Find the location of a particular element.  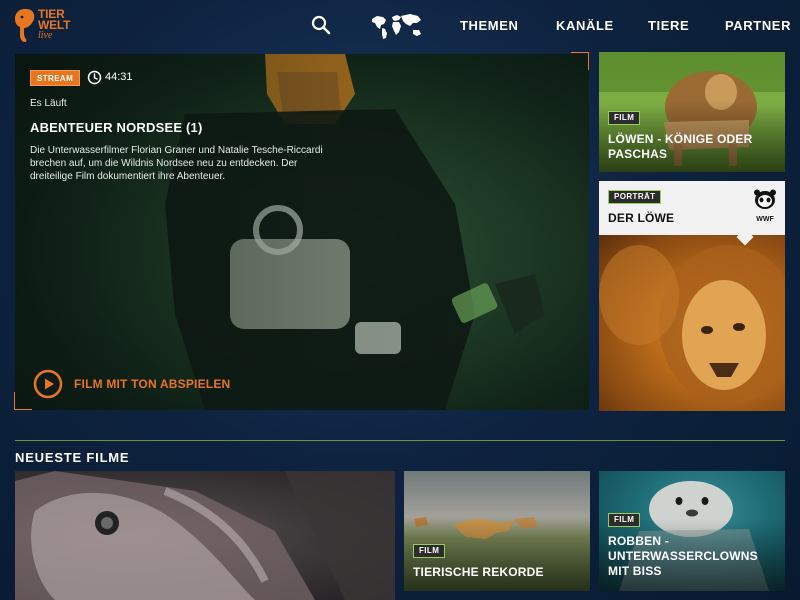

nav-tiere: TIERE is located at coordinates (668, 25).